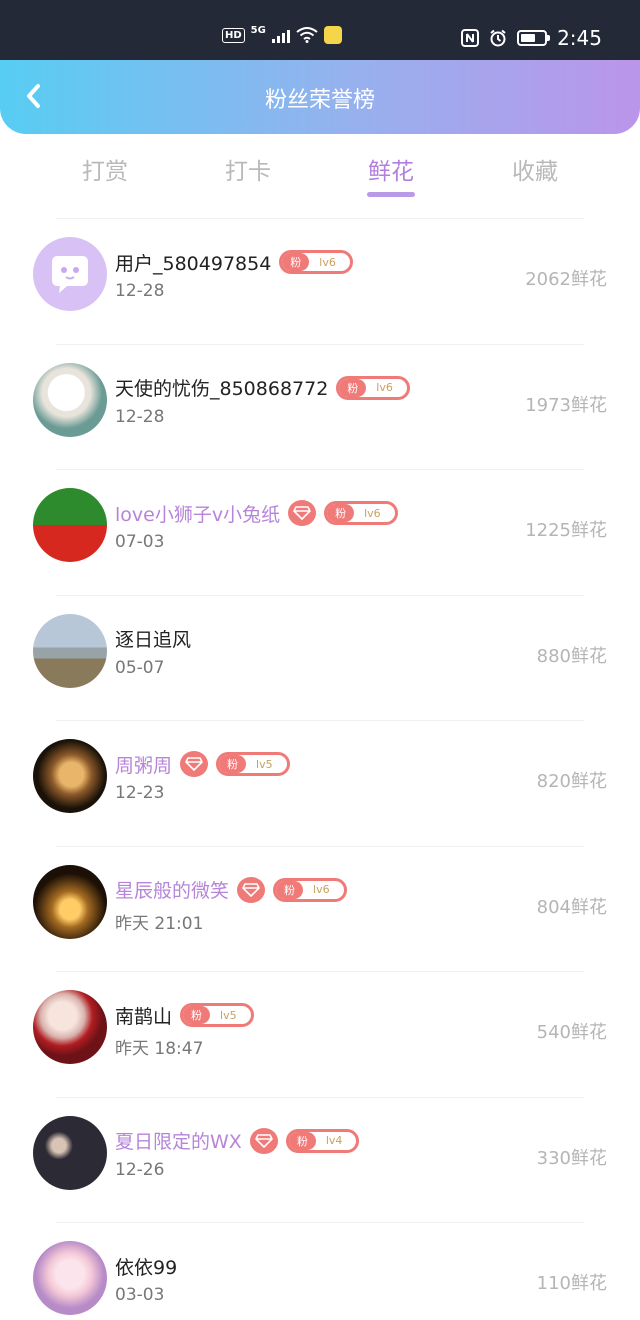 The width and height of the screenshot is (640, 1320). I want to click on signal-icon, so click(280, 35).